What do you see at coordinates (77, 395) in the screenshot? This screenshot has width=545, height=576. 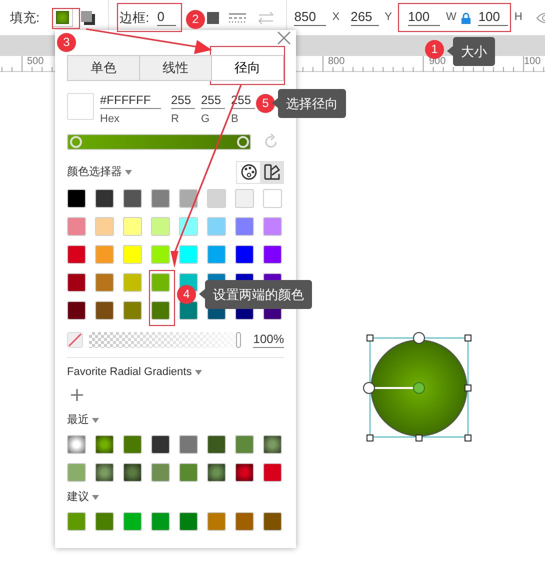 I see `add-button` at bounding box center [77, 395].